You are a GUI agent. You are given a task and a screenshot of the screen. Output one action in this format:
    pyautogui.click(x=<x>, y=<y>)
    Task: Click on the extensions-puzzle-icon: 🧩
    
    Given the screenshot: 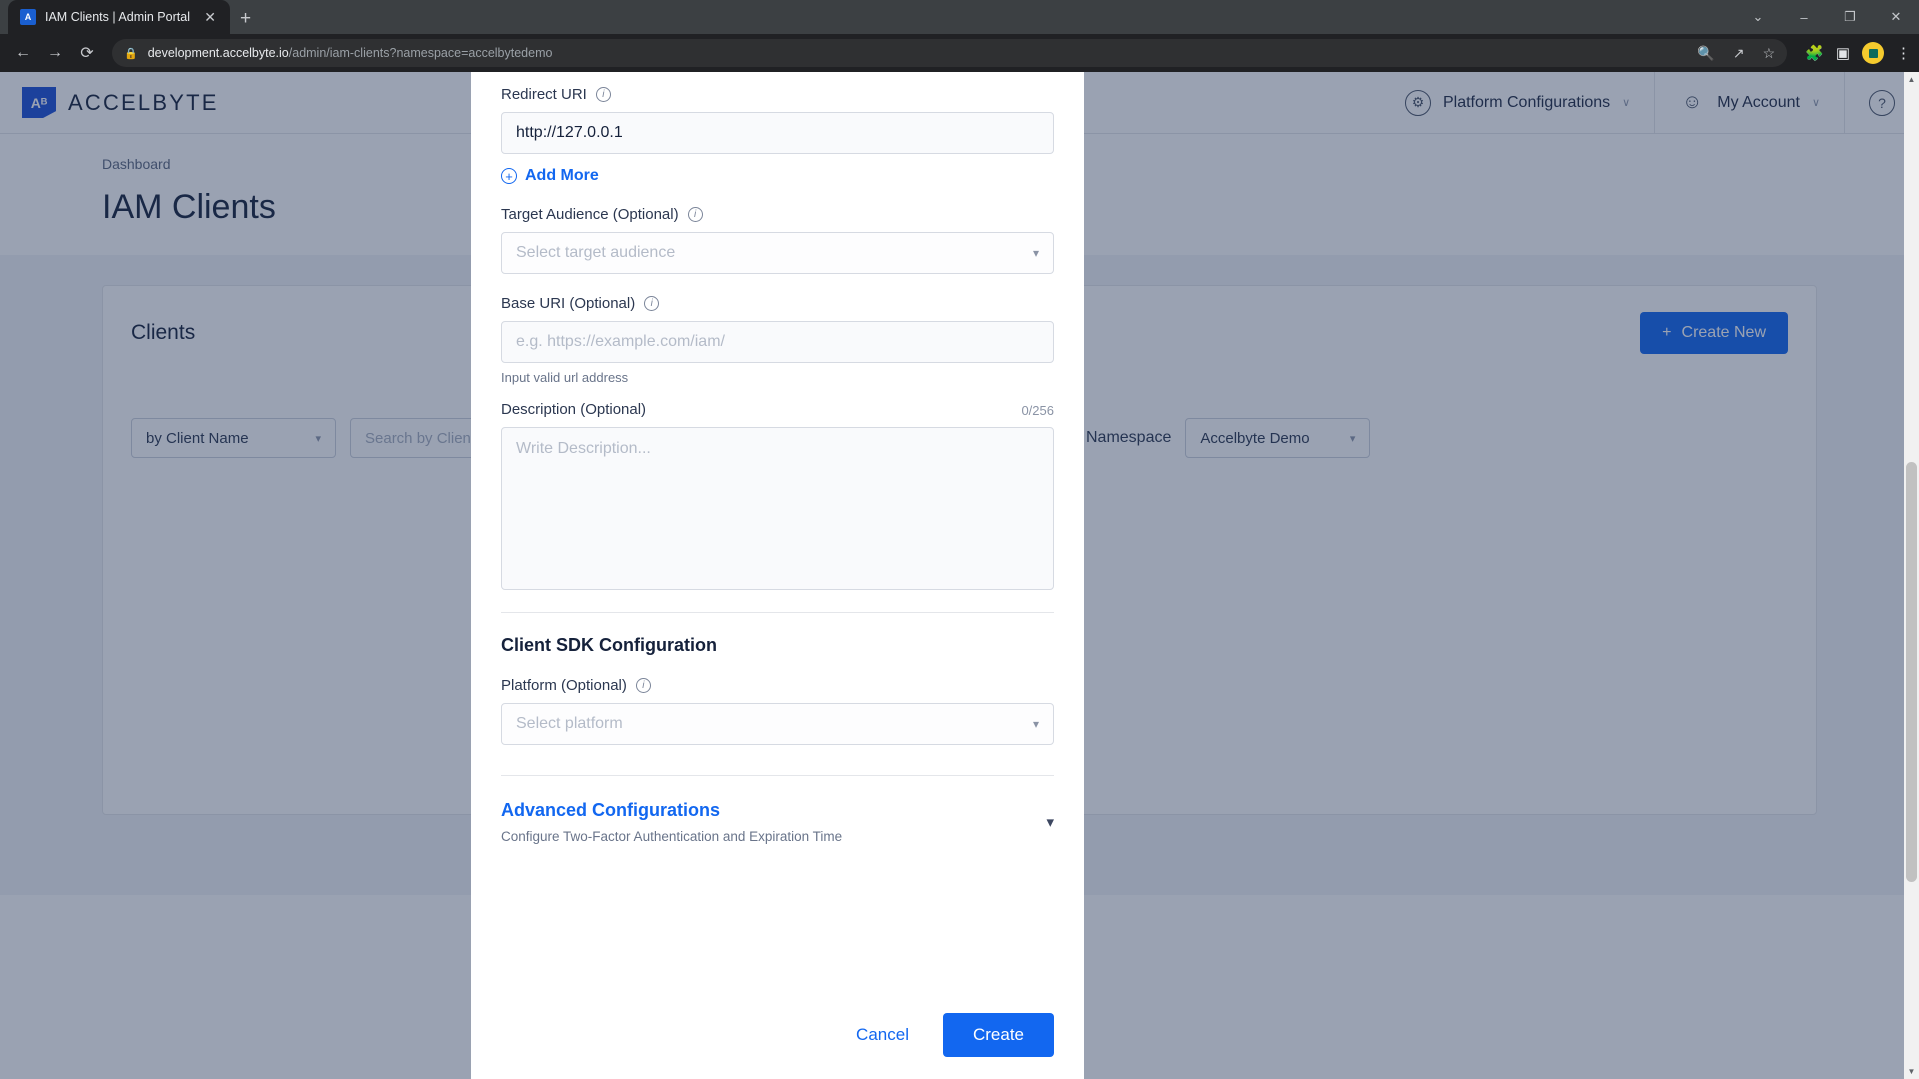 What is the action you would take?
    pyautogui.click(x=1814, y=53)
    